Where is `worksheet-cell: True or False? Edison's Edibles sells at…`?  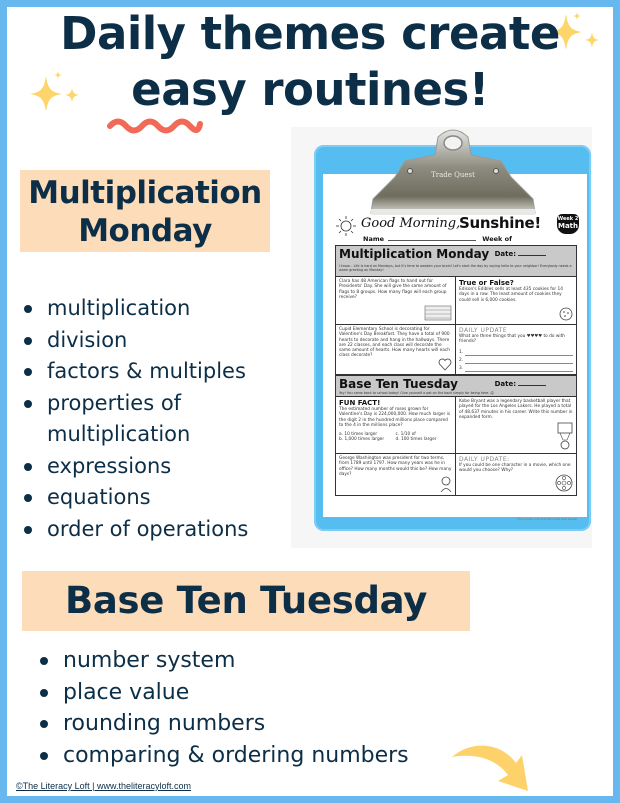
worksheet-cell: True or False? Edison's Edibles sells at… is located at coordinates (516, 301).